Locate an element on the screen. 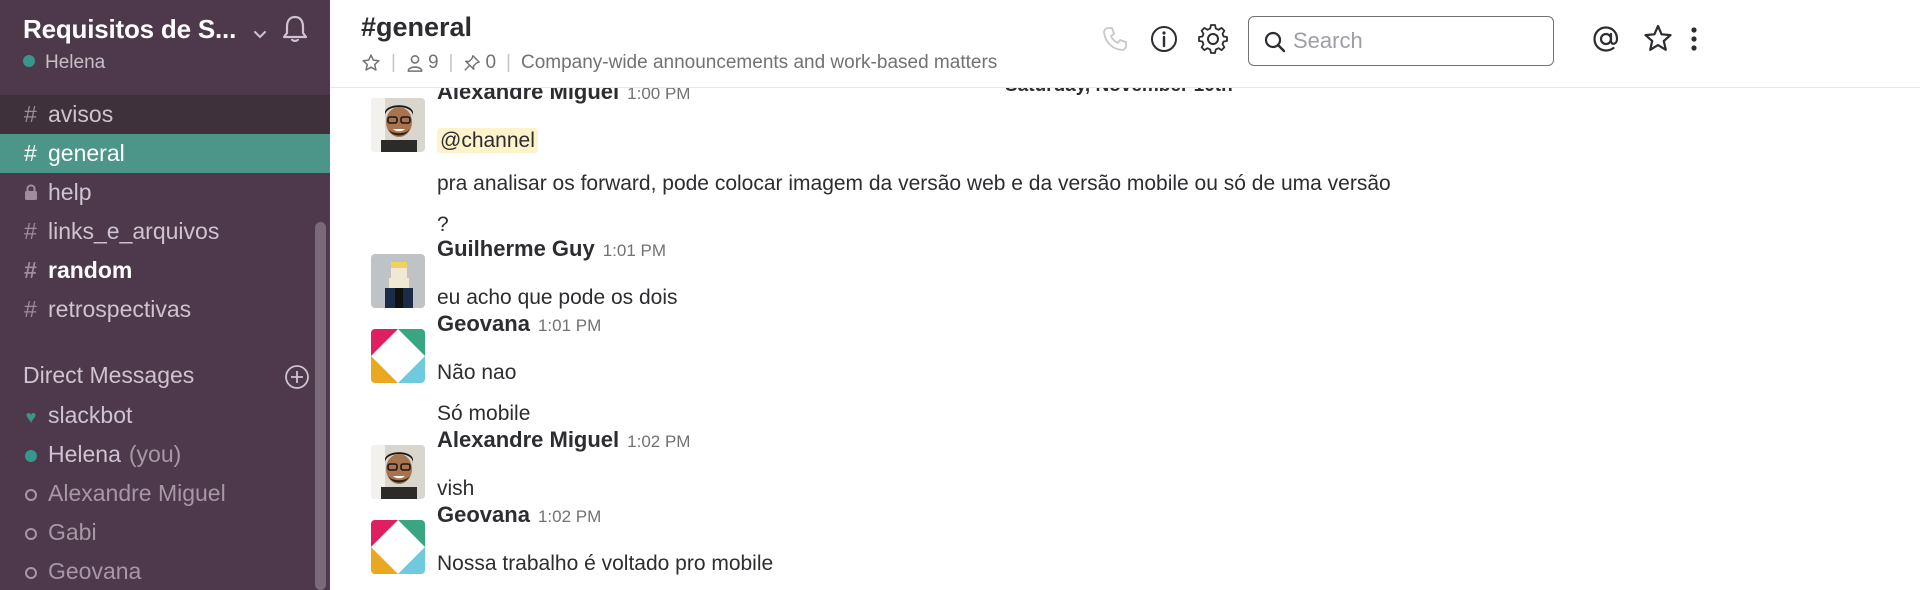 The image size is (1920, 590). dm-label: slackbot is located at coordinates (90, 415).